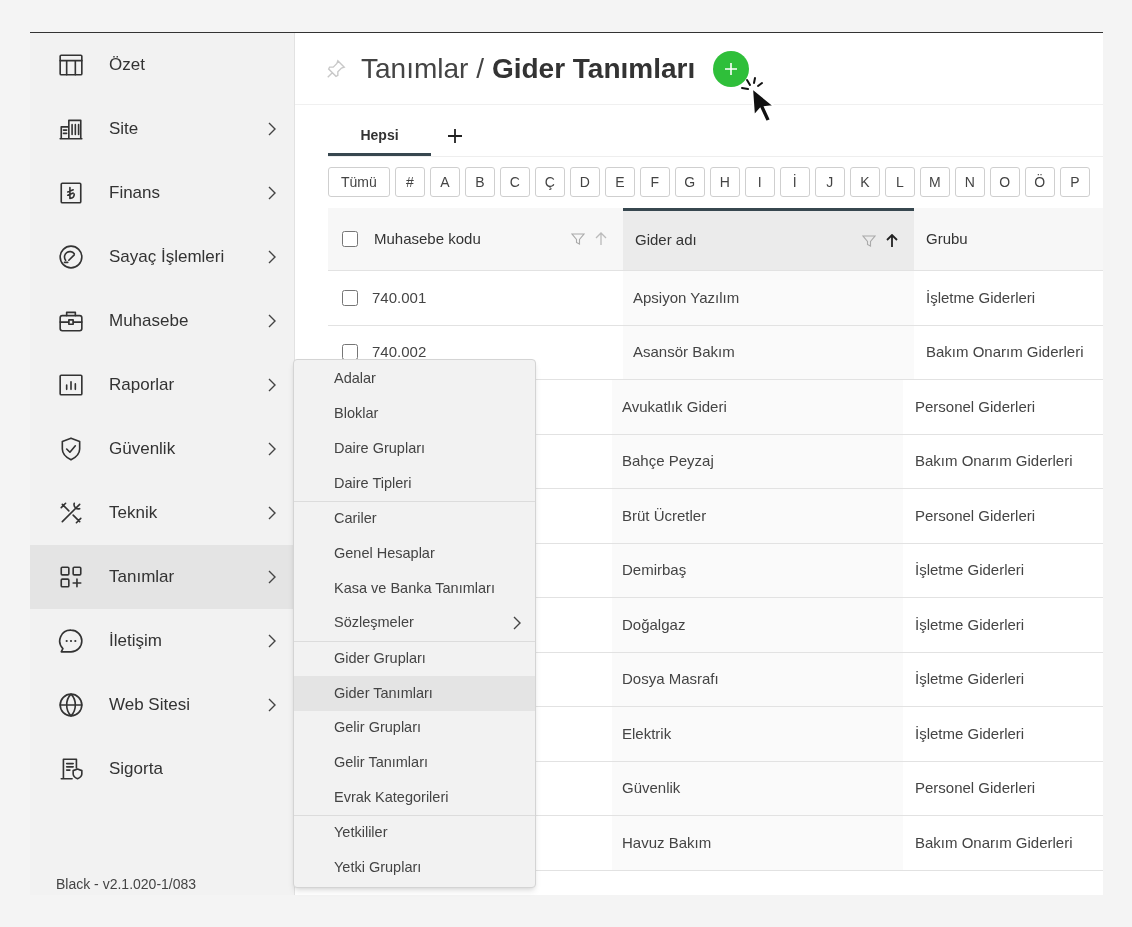  What do you see at coordinates (759, 182) in the screenshot?
I see `letter-filter-button: I` at bounding box center [759, 182].